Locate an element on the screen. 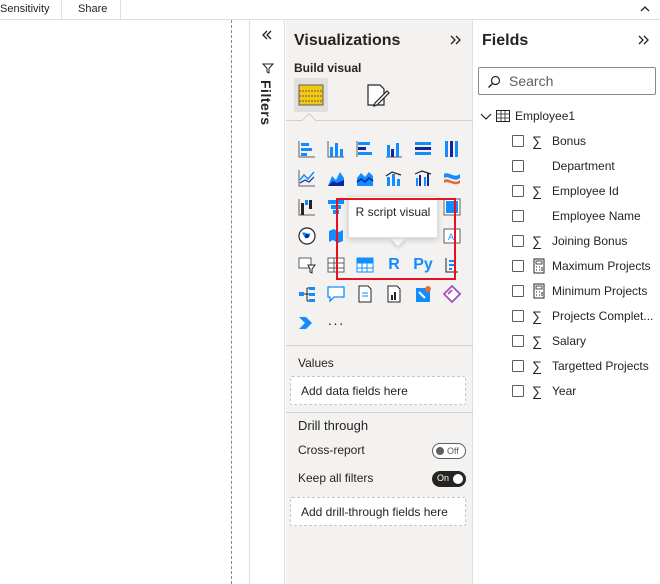  keep-filters-state: On is located at coordinates (443, 478).